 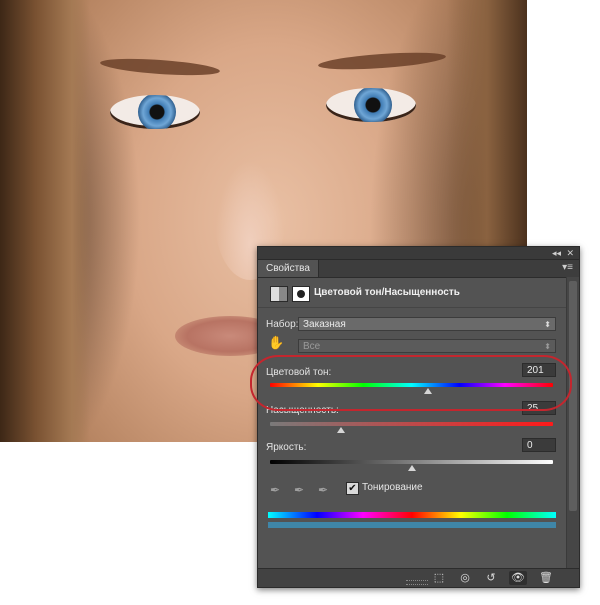 I want to click on collapse-icon: ◂◂, so click(x=556, y=253).